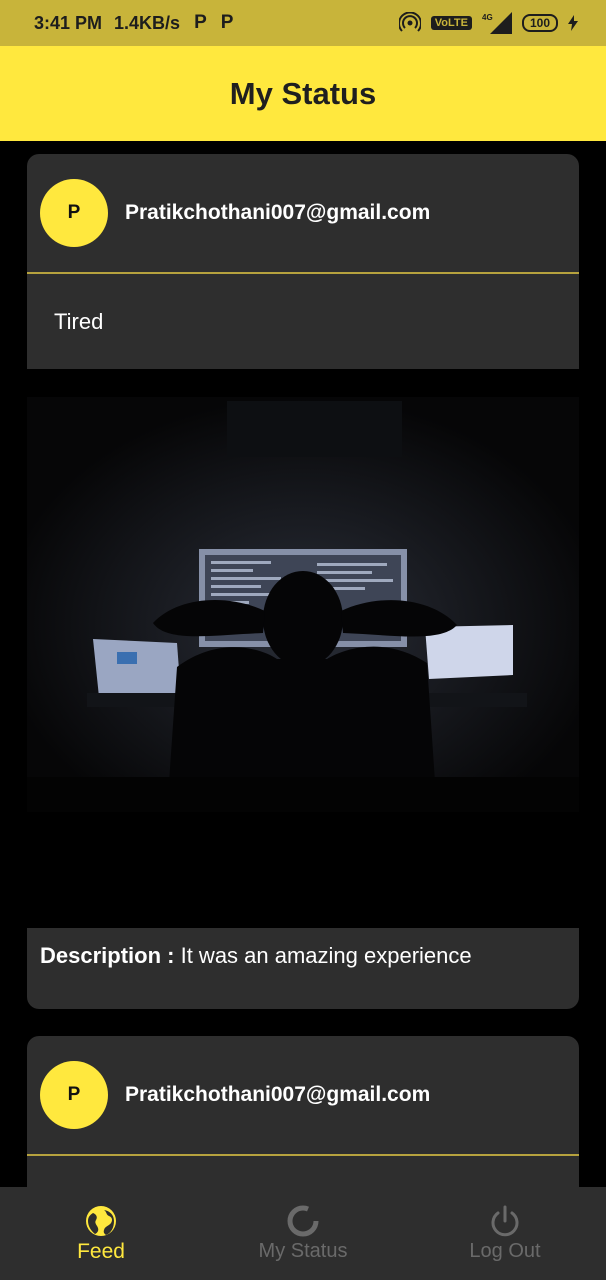  I want to click on globe-icon, so click(101, 1220).